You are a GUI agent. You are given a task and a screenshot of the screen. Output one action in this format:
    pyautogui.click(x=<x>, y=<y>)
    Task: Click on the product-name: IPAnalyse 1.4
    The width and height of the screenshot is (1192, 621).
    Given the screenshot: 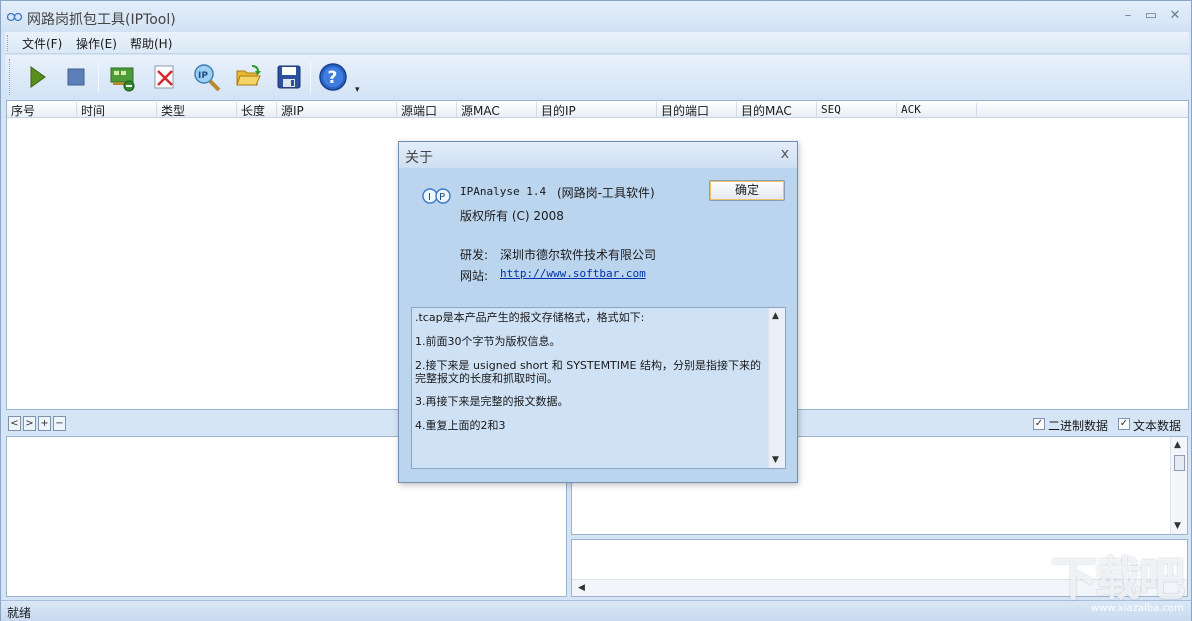 What is the action you would take?
    pyautogui.click(x=503, y=191)
    